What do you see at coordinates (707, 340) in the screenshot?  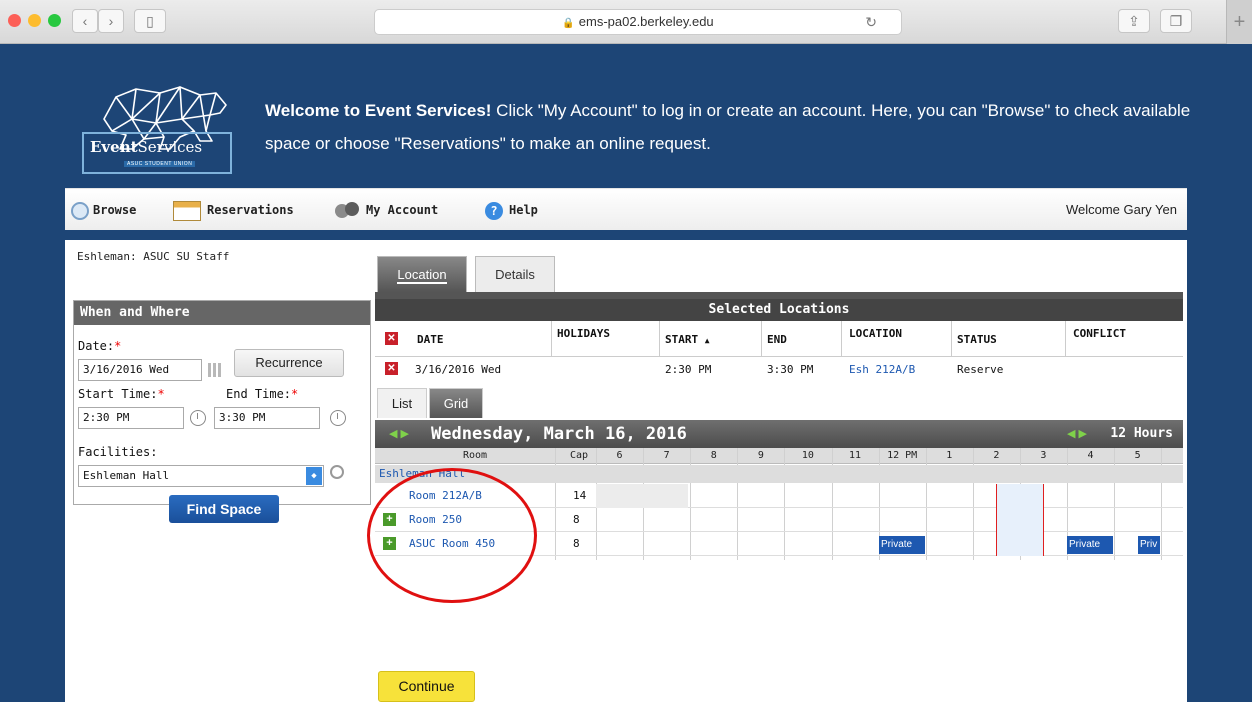 I see `sort-asc-icon: ▲` at bounding box center [707, 340].